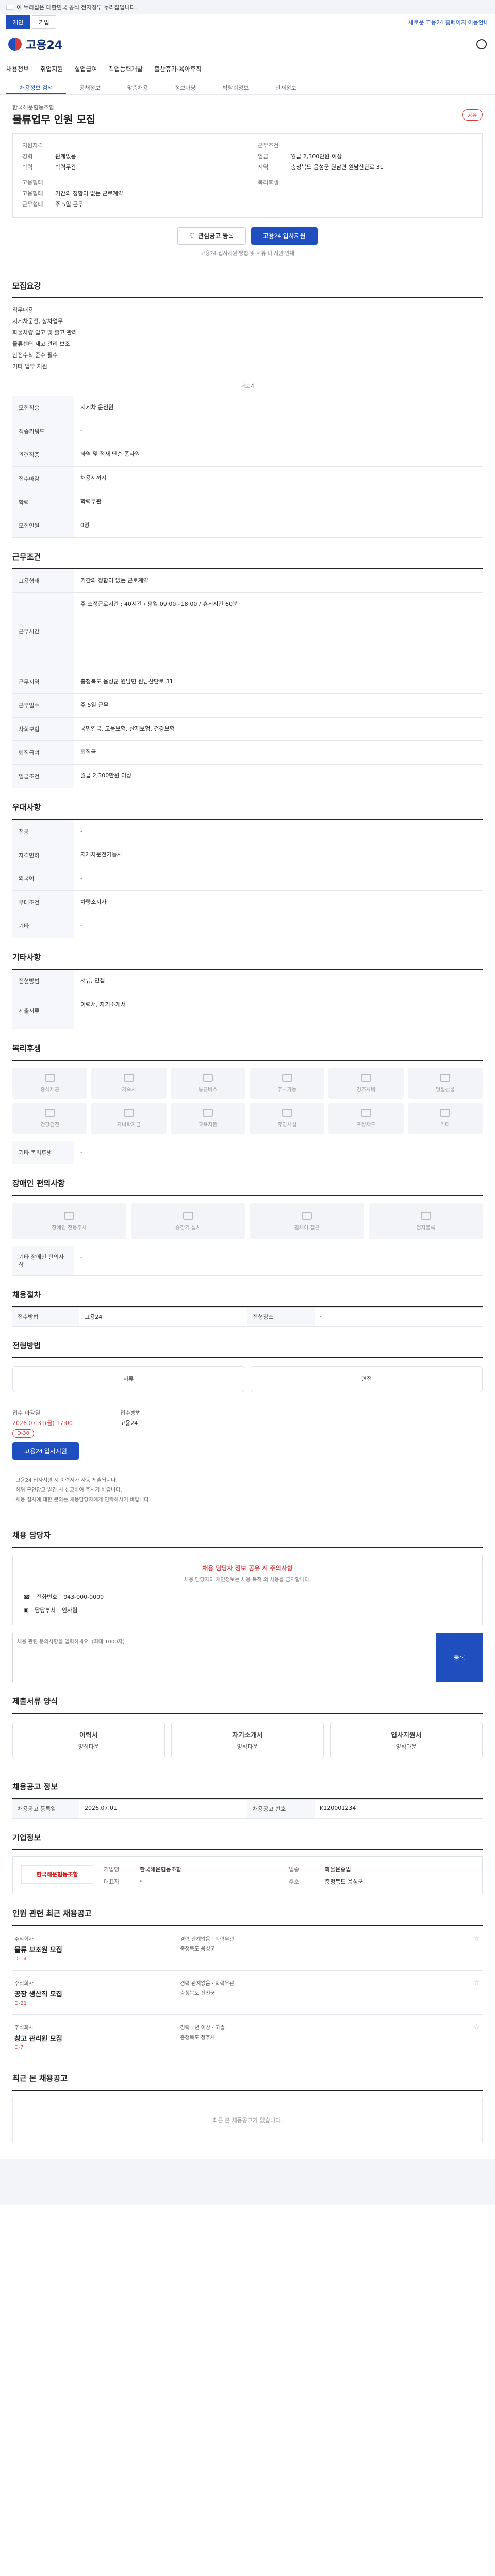 This screenshot has width=495, height=2576. Describe the element at coordinates (164, 1809) in the screenshot. I see `cell-value: 2026.07.01` at that location.